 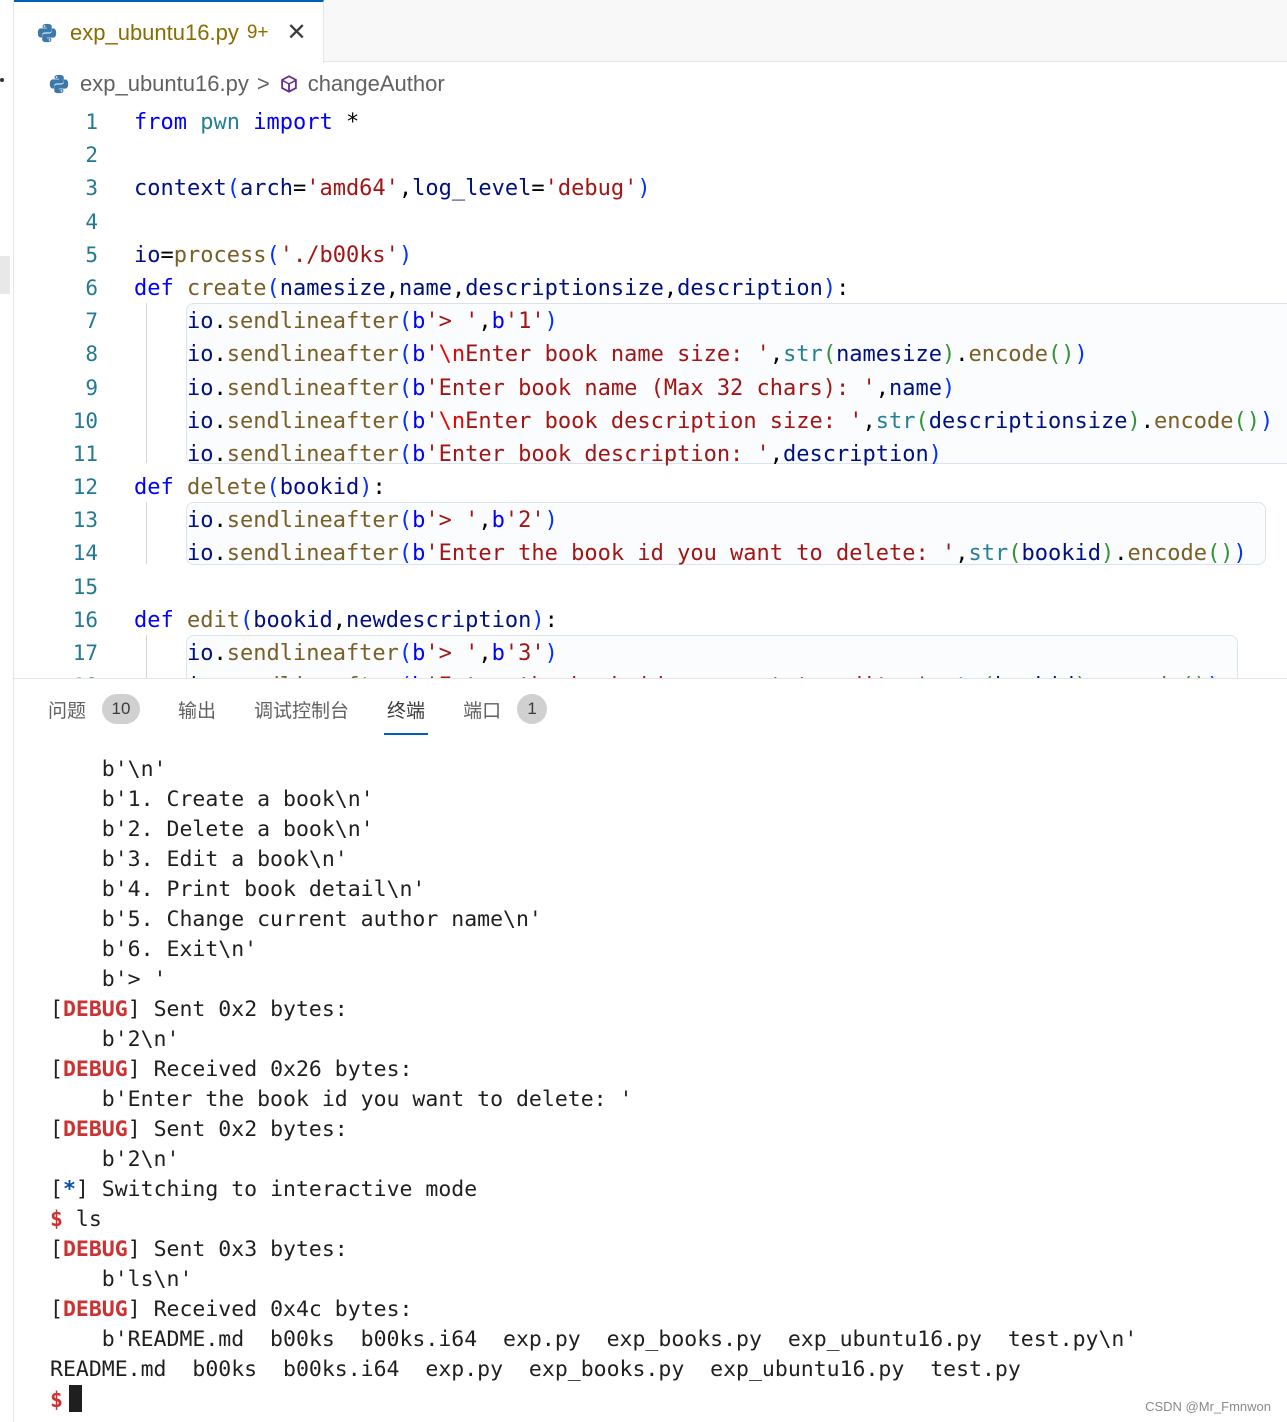 I want to click on ports-count-badge: 1, so click(x=532, y=709).